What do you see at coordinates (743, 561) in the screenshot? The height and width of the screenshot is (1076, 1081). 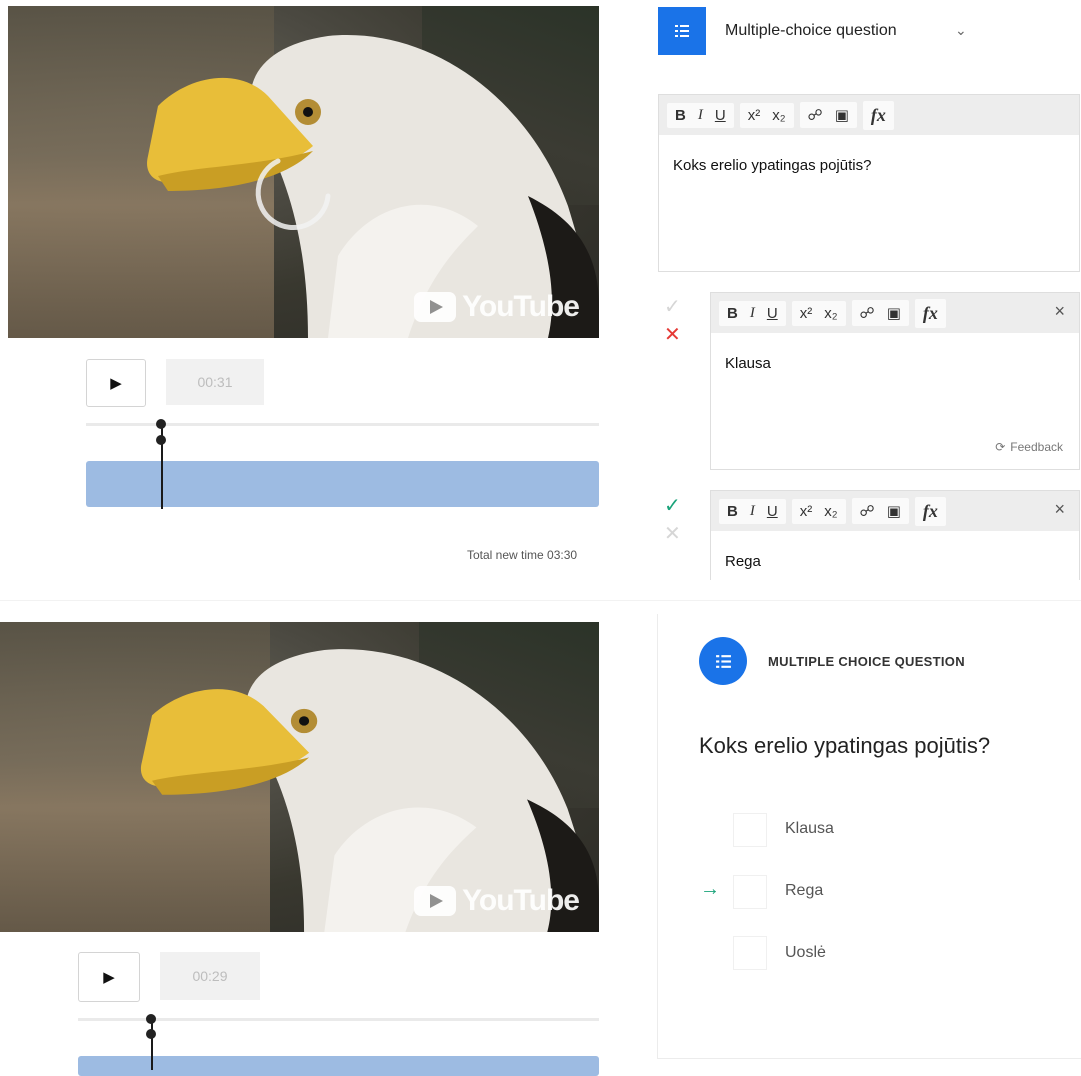 I see `answer-text-2: Rega` at bounding box center [743, 561].